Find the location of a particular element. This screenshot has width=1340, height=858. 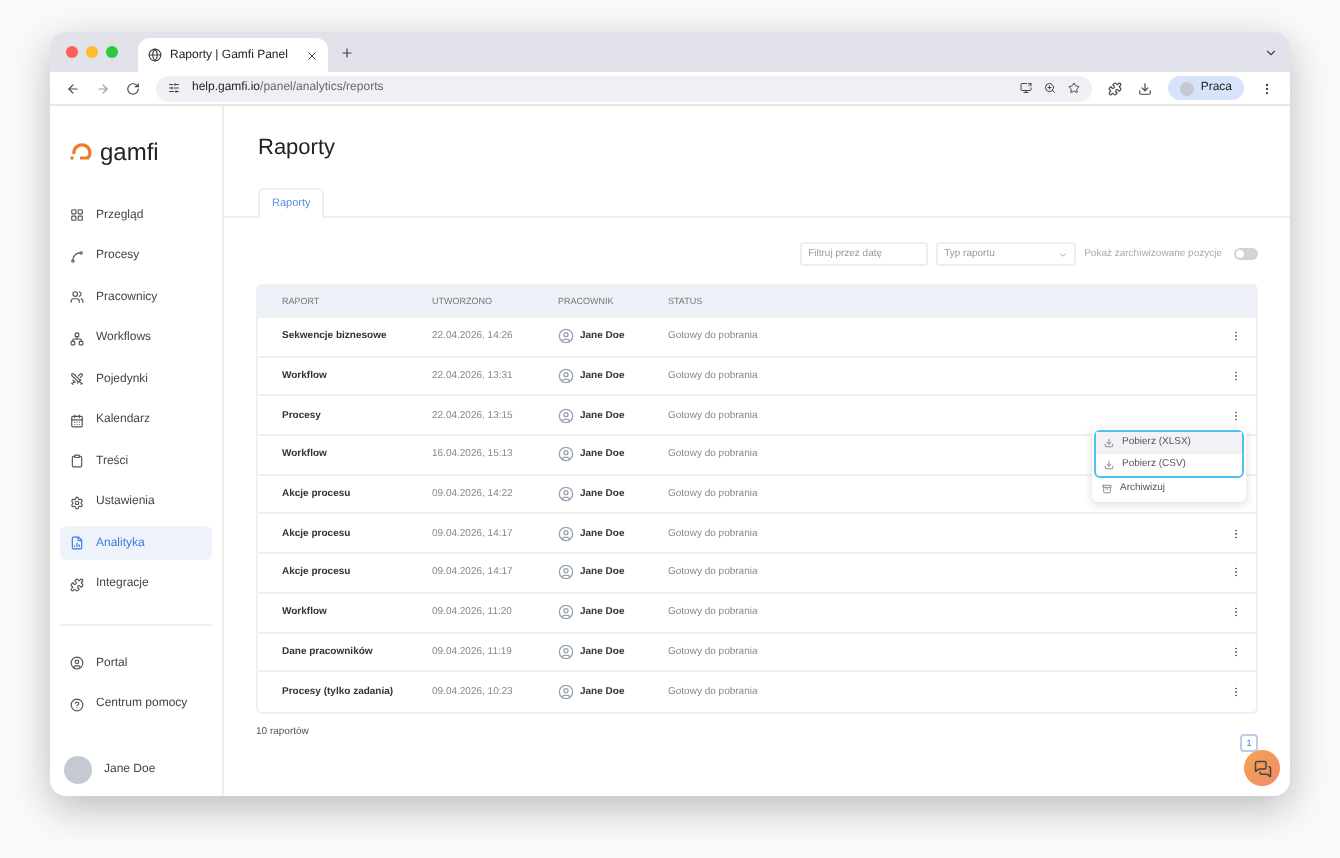

back-icon is located at coordinates (73, 88).